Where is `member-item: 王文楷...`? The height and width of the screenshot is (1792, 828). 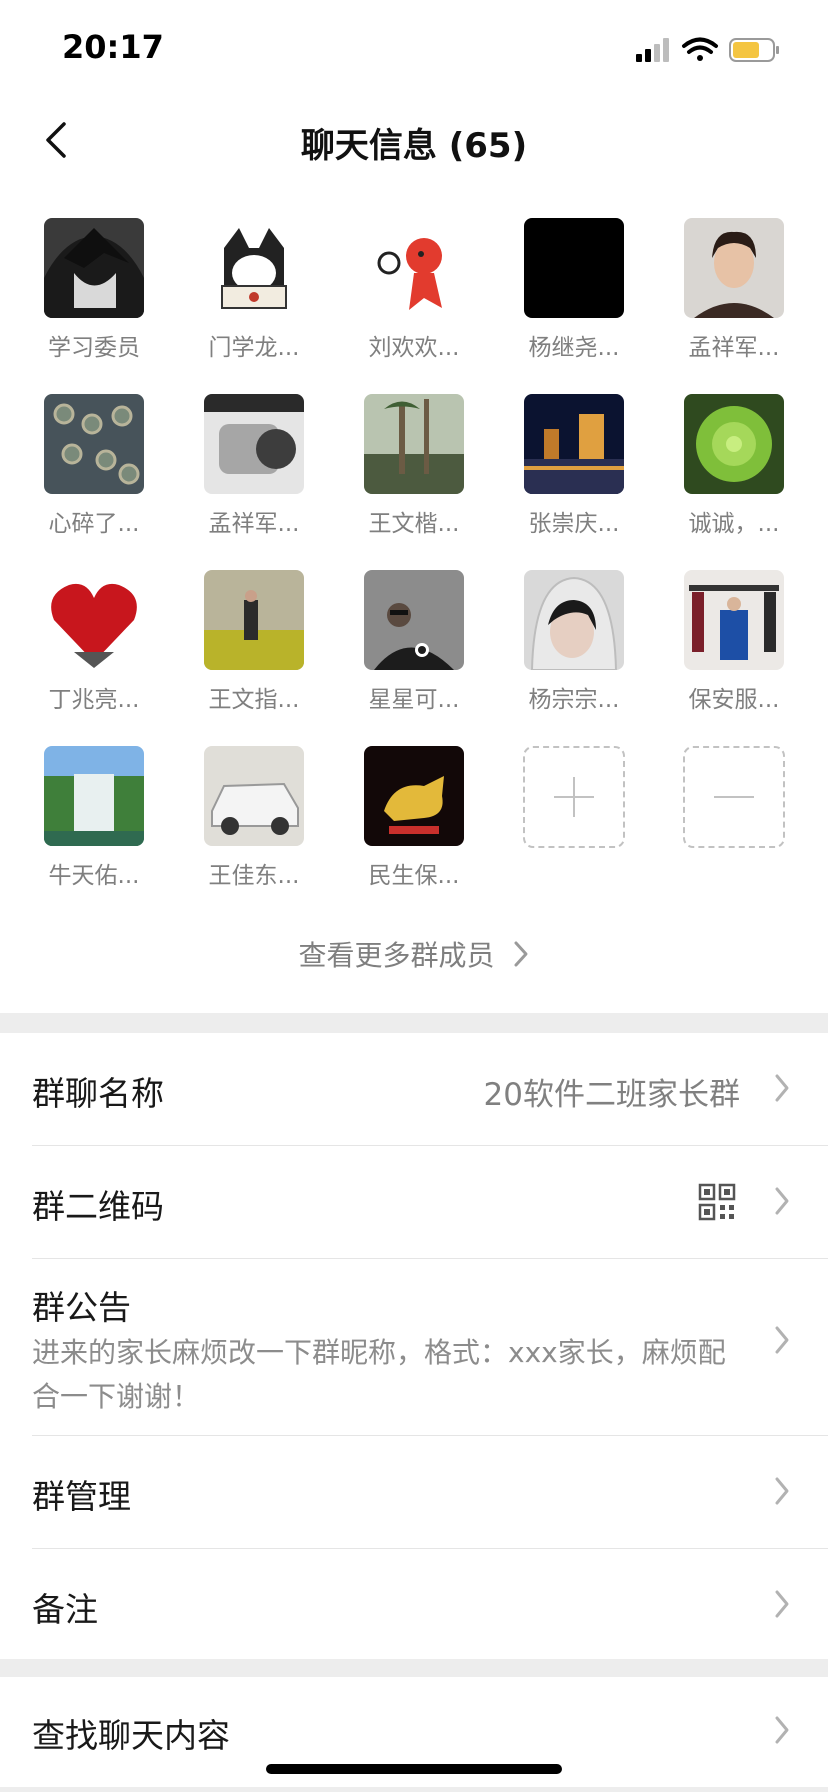 member-item: 王文楷... is located at coordinates (414, 466).